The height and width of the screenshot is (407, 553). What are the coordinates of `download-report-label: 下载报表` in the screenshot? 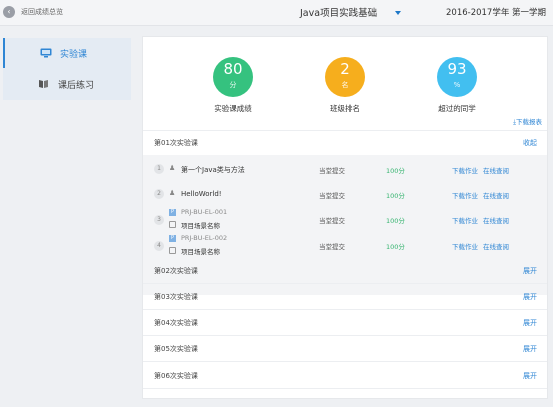 It's located at (529, 122).